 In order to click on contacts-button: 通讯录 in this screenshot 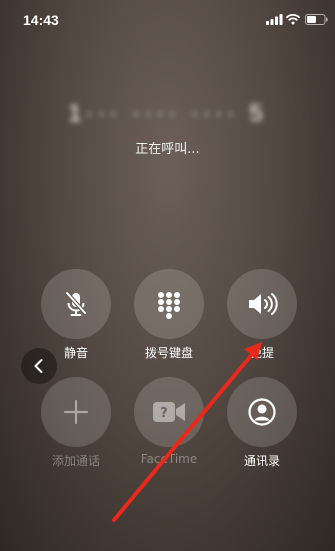, I will do `click(262, 423)`.